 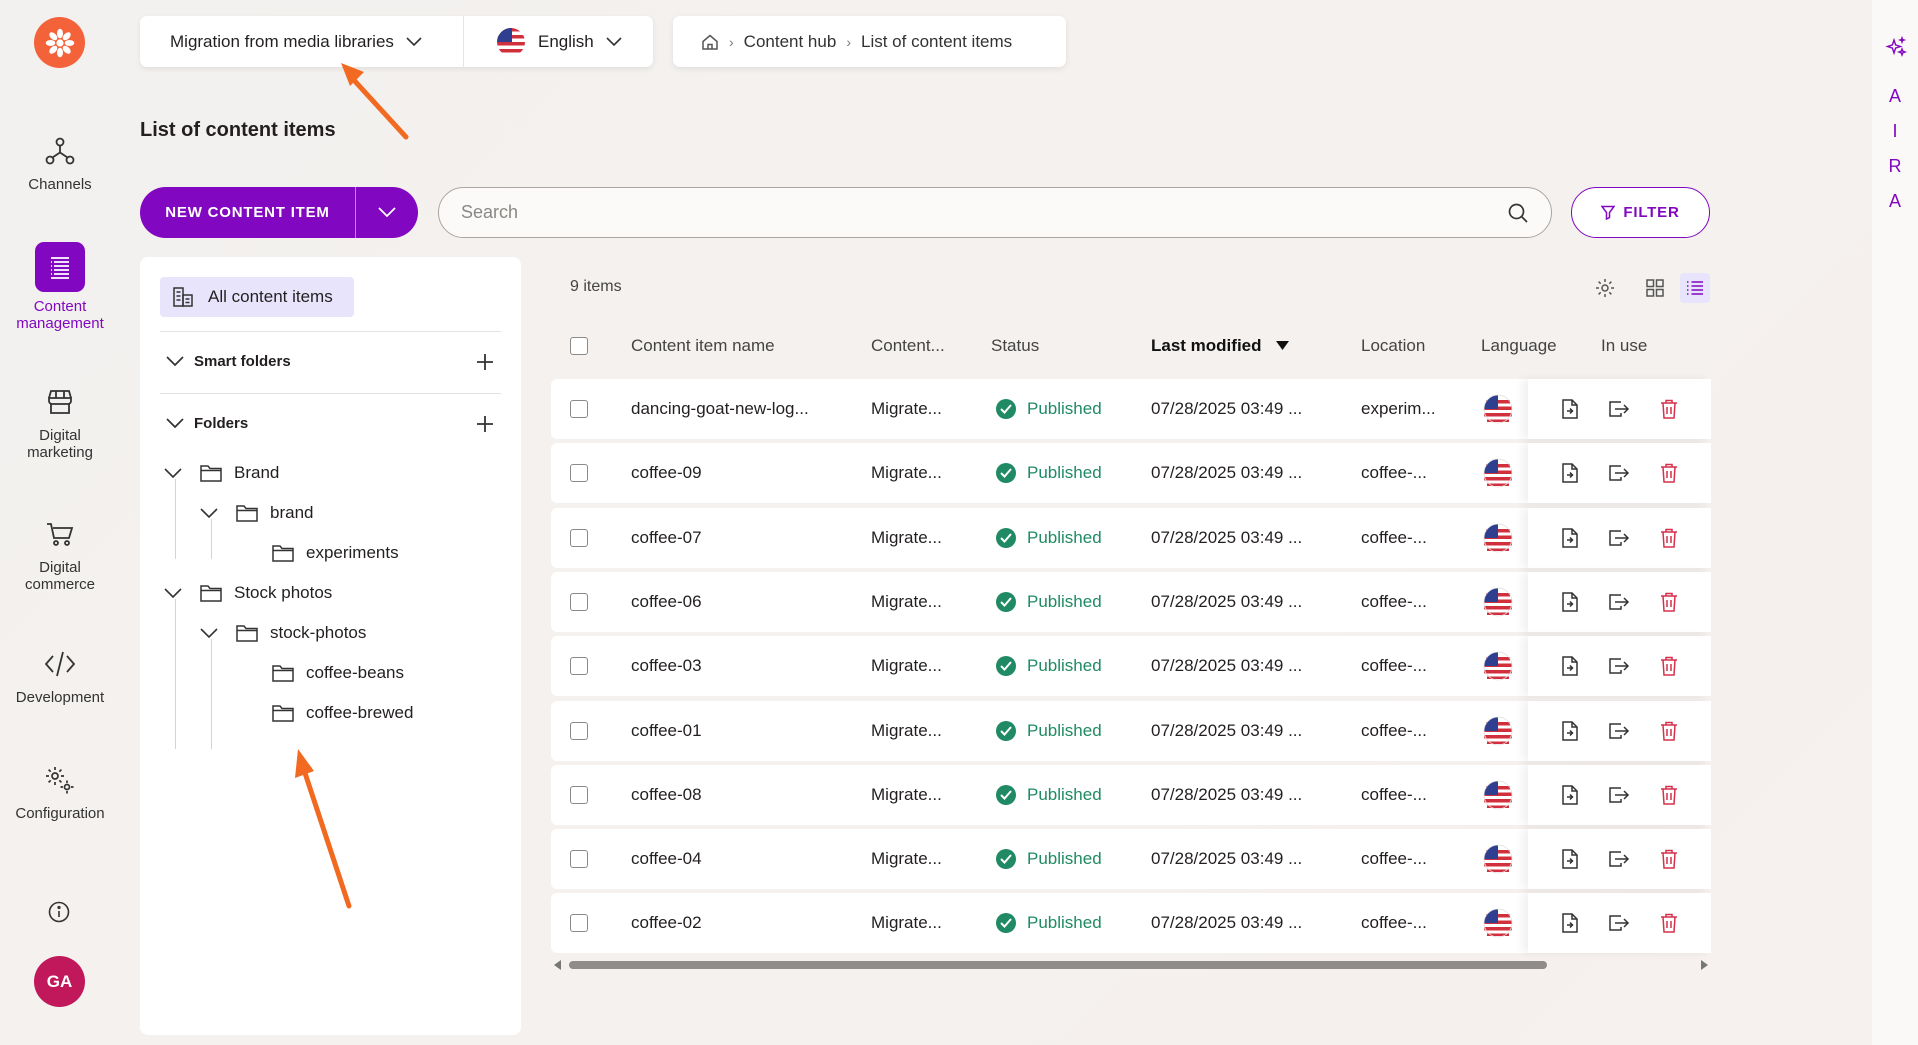 I want to click on new-content-item-dropdown, so click(x=387, y=212).